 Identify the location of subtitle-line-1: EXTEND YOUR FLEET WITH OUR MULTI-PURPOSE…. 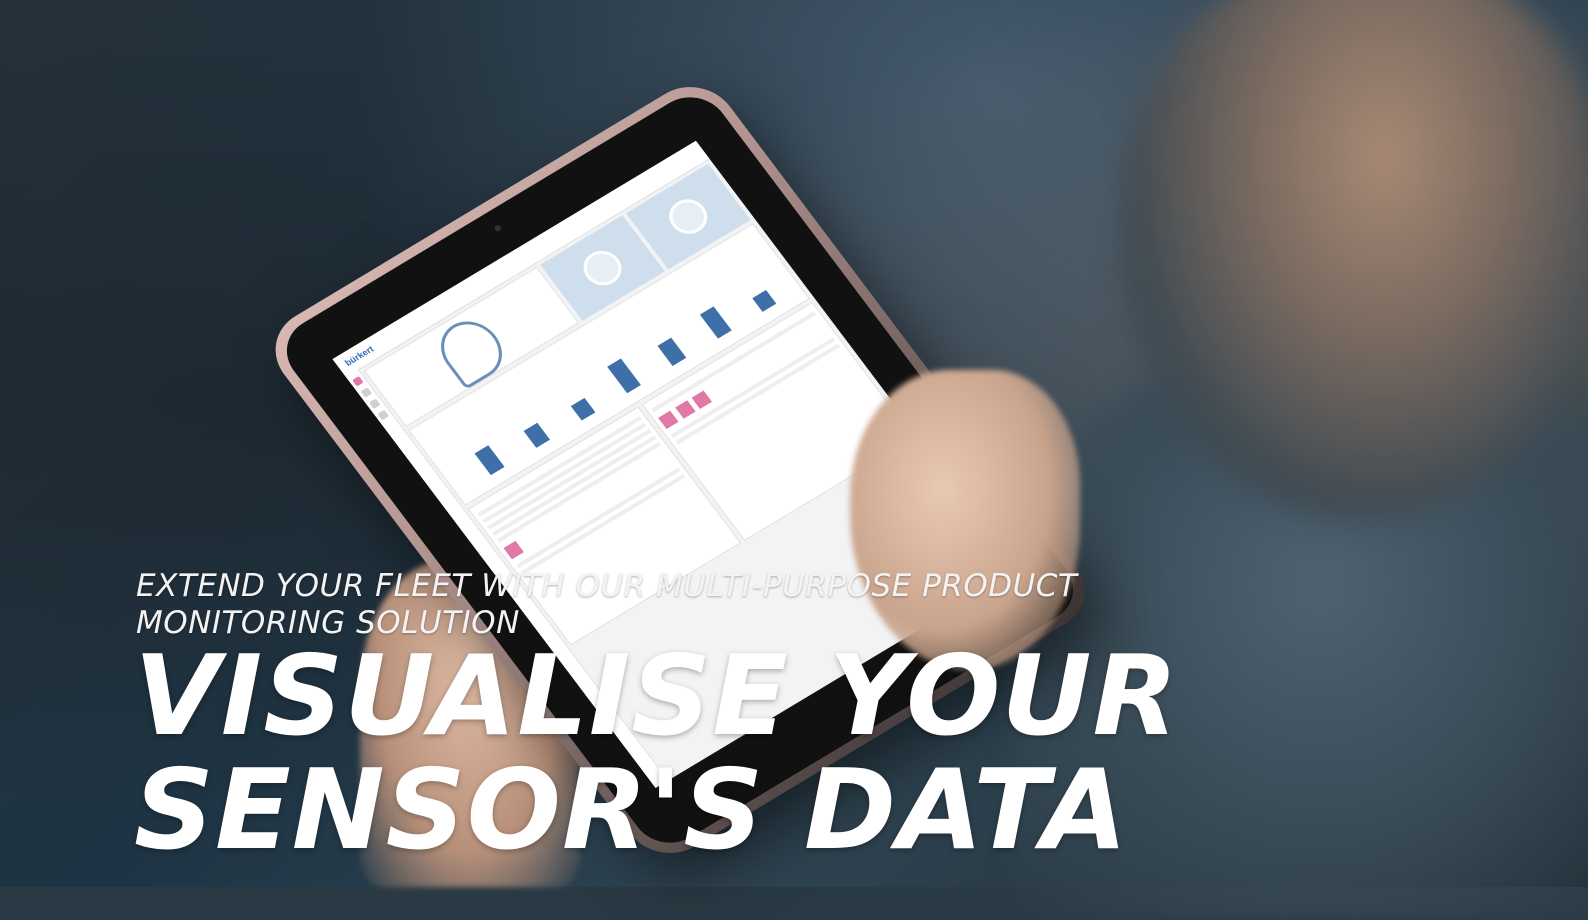
(607, 586).